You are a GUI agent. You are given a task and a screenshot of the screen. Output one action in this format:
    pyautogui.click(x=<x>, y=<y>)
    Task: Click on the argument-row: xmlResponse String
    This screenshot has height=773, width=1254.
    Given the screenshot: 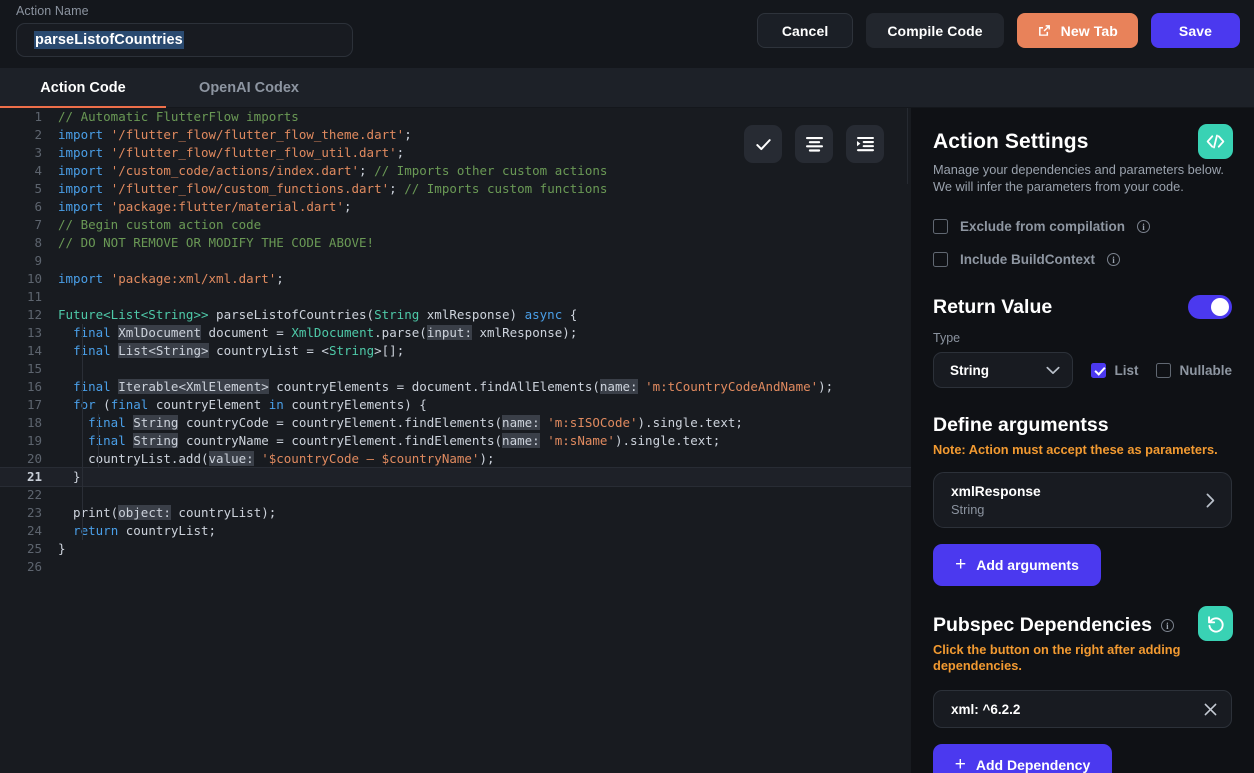 What is the action you would take?
    pyautogui.click(x=1082, y=500)
    